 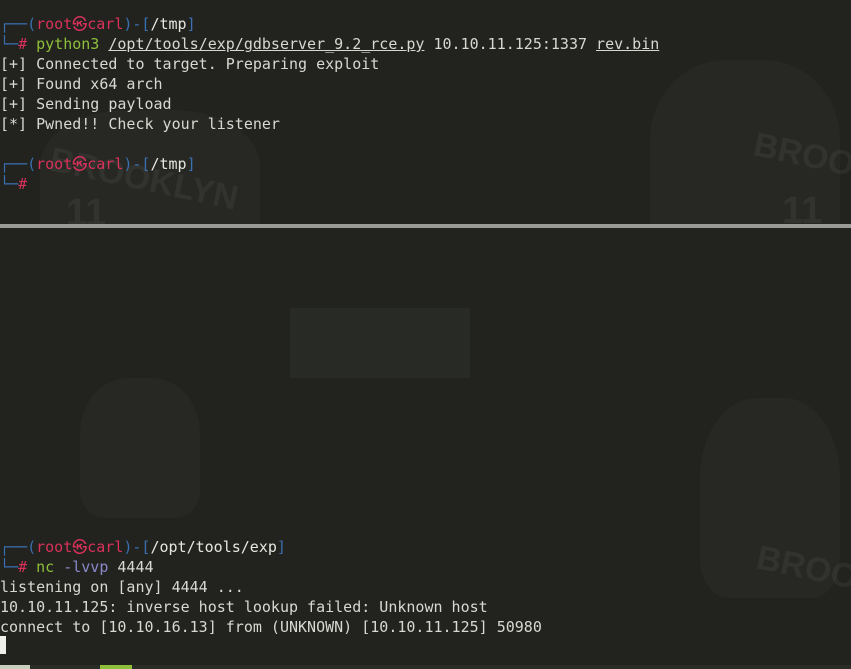 I want to click on command-name: python3, so click(x=68, y=44).